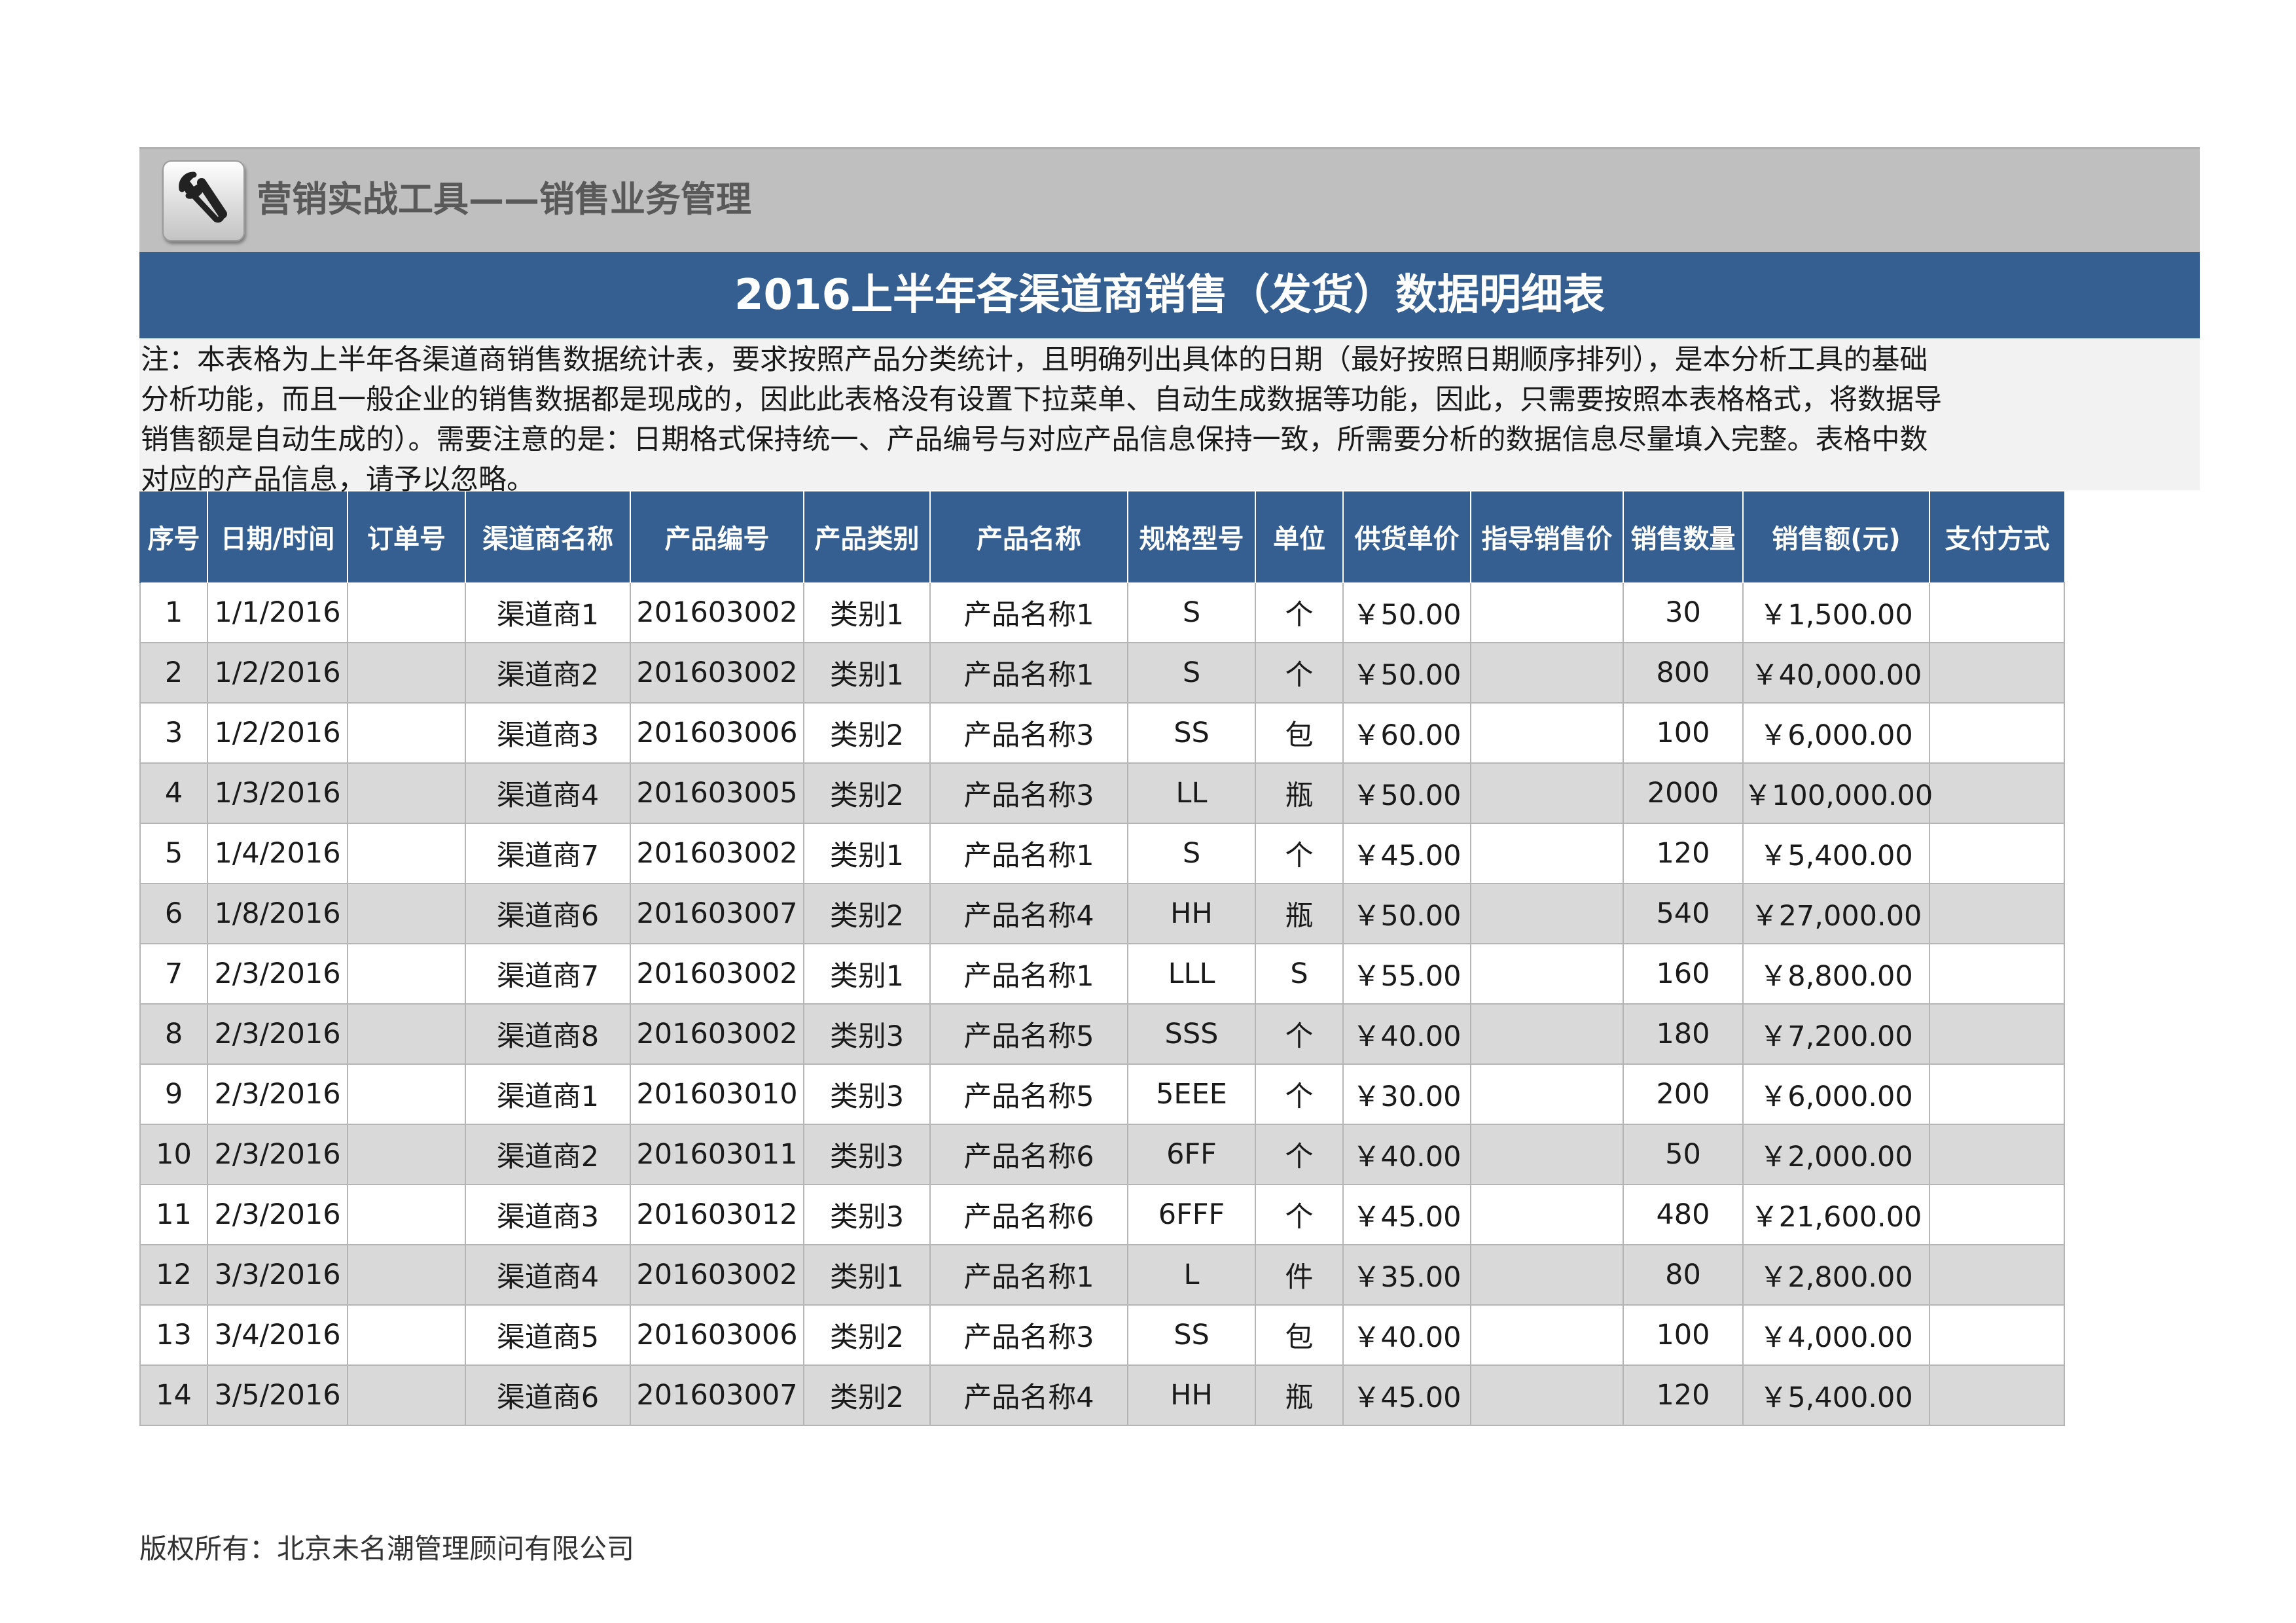  I want to click on column-header: 订单号, so click(406, 536).